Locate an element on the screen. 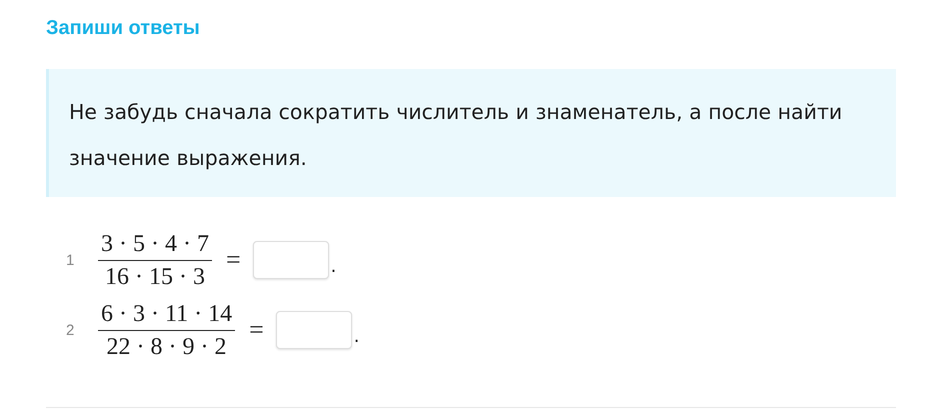 The width and height of the screenshot is (938, 413). hint-text: Не забудь сначала сократить числитель и знаменатель, а после найти значение выражения. is located at coordinates (456, 135).